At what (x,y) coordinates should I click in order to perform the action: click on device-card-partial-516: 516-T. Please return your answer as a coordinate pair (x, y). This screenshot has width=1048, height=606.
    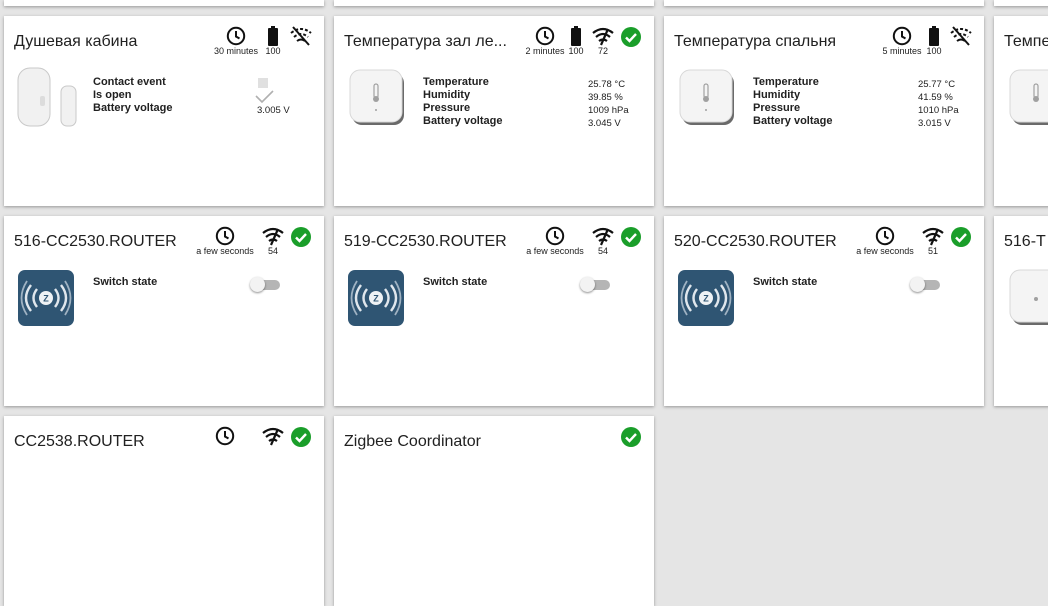
    Looking at the image, I should click on (1021, 311).